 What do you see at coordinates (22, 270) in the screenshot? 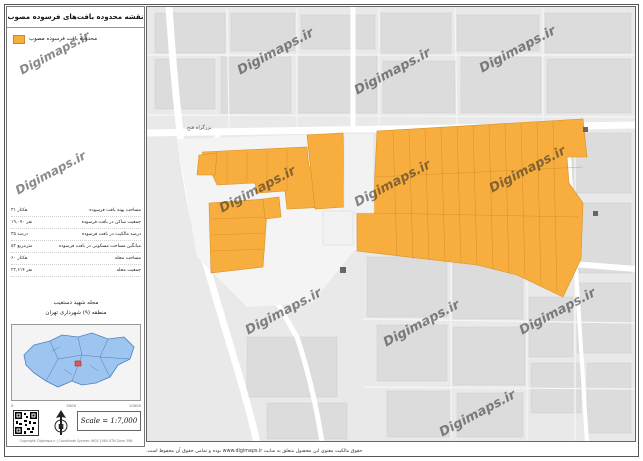
I see `stat-value: ۲۲,۶۱۴ نفر` at bounding box center [22, 270].